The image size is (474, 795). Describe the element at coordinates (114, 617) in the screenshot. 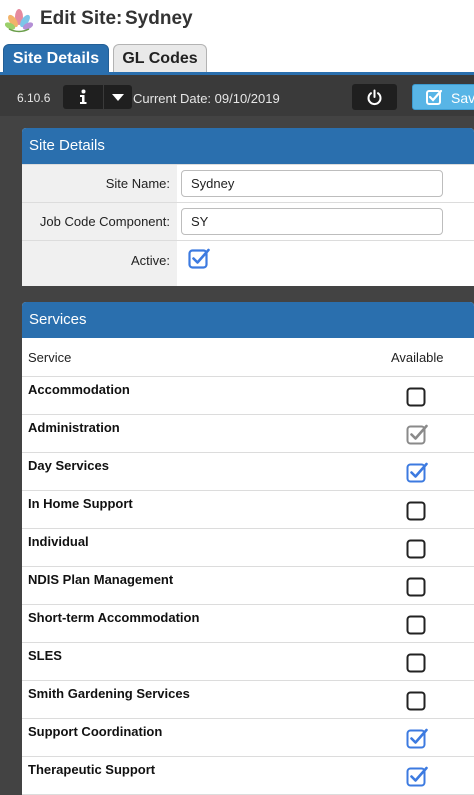

I see `service-name: Short-term Accommodation` at that location.